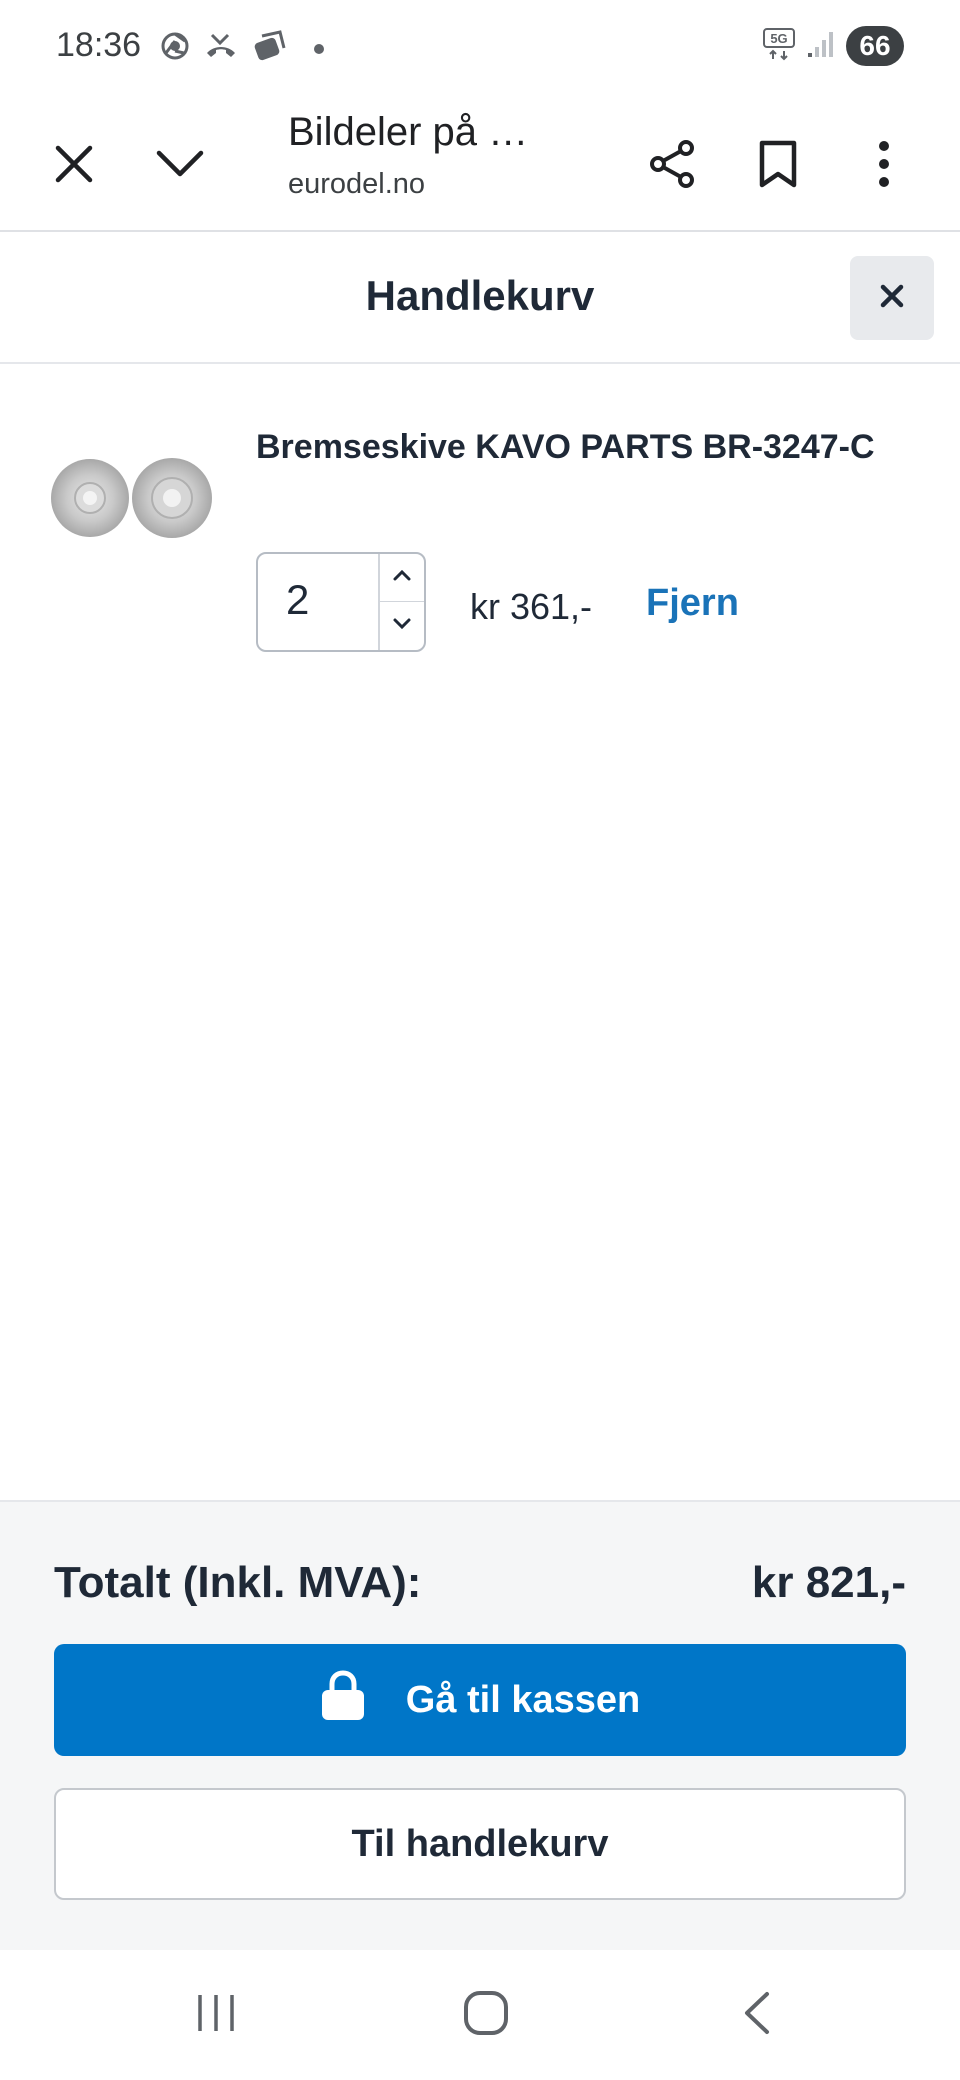  I want to click on browser-toolbar: Bildeler på … eurodel.no, so click(480, 164).